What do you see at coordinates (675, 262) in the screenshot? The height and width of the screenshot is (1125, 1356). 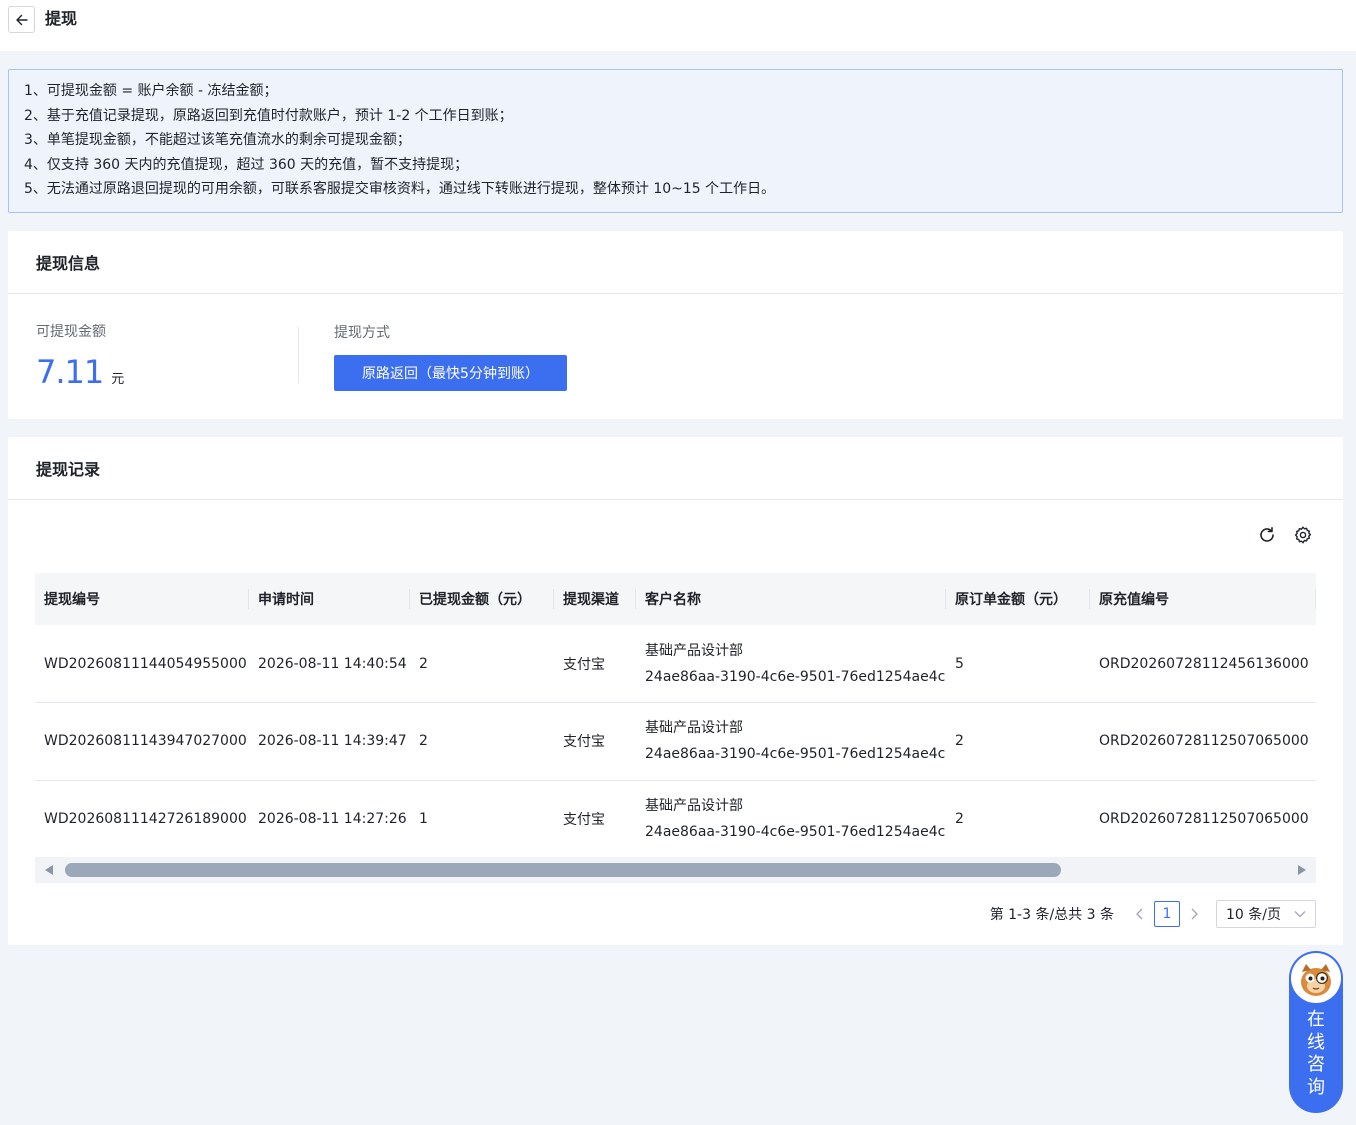 I see `withdraw-info-title: 提现信息` at bounding box center [675, 262].